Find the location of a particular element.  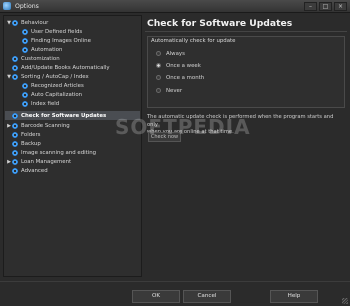

tree-item-behaviour: ▼ Behaviour is located at coordinates (27, 22).